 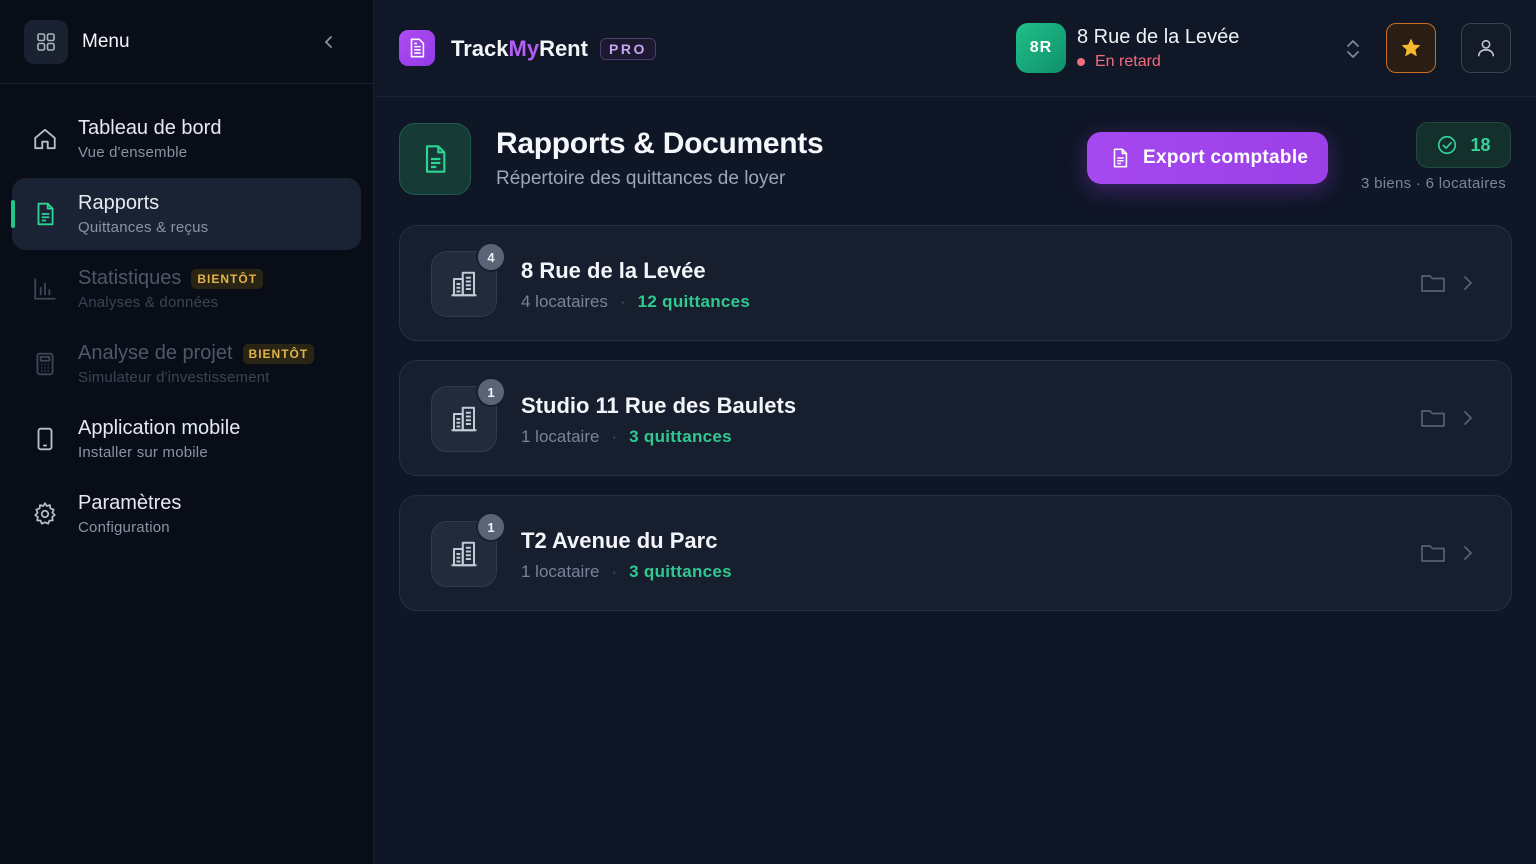 What do you see at coordinates (641, 178) in the screenshot?
I see `page-subtitle: Répertoire des quittances de loyer` at bounding box center [641, 178].